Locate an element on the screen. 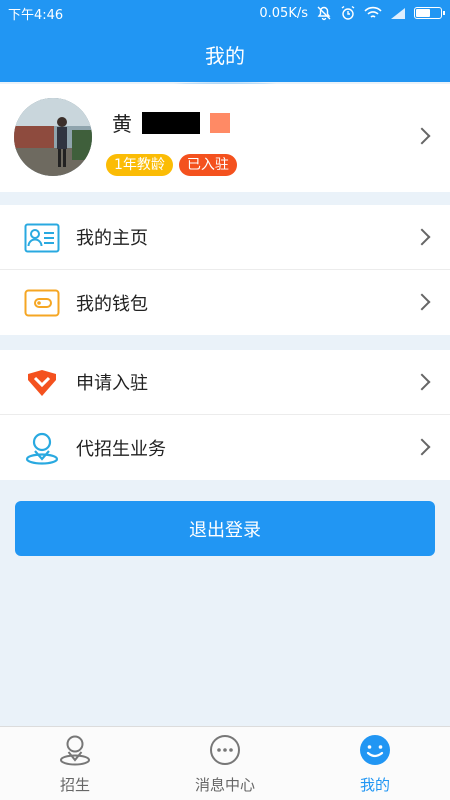  avatar-photo is located at coordinates (53, 137).